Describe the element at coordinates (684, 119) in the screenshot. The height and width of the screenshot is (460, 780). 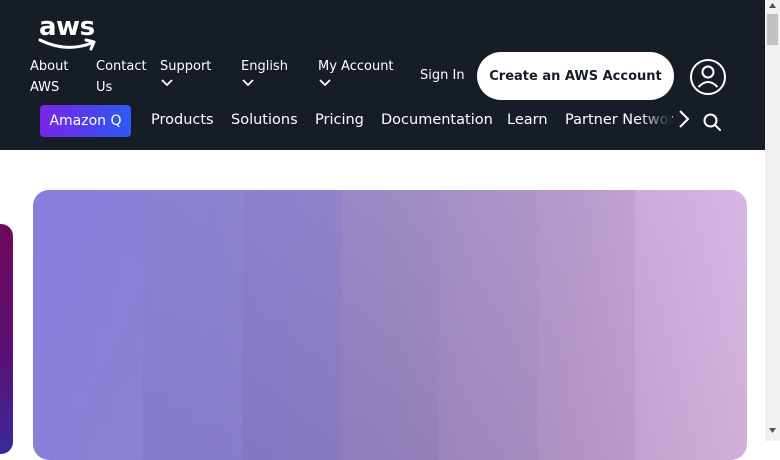
I see `chevron-right-icon` at that location.